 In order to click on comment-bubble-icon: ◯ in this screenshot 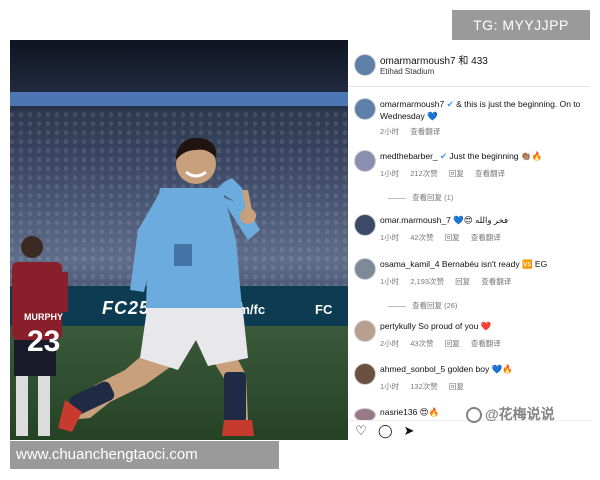, I will do `click(385, 431)`.